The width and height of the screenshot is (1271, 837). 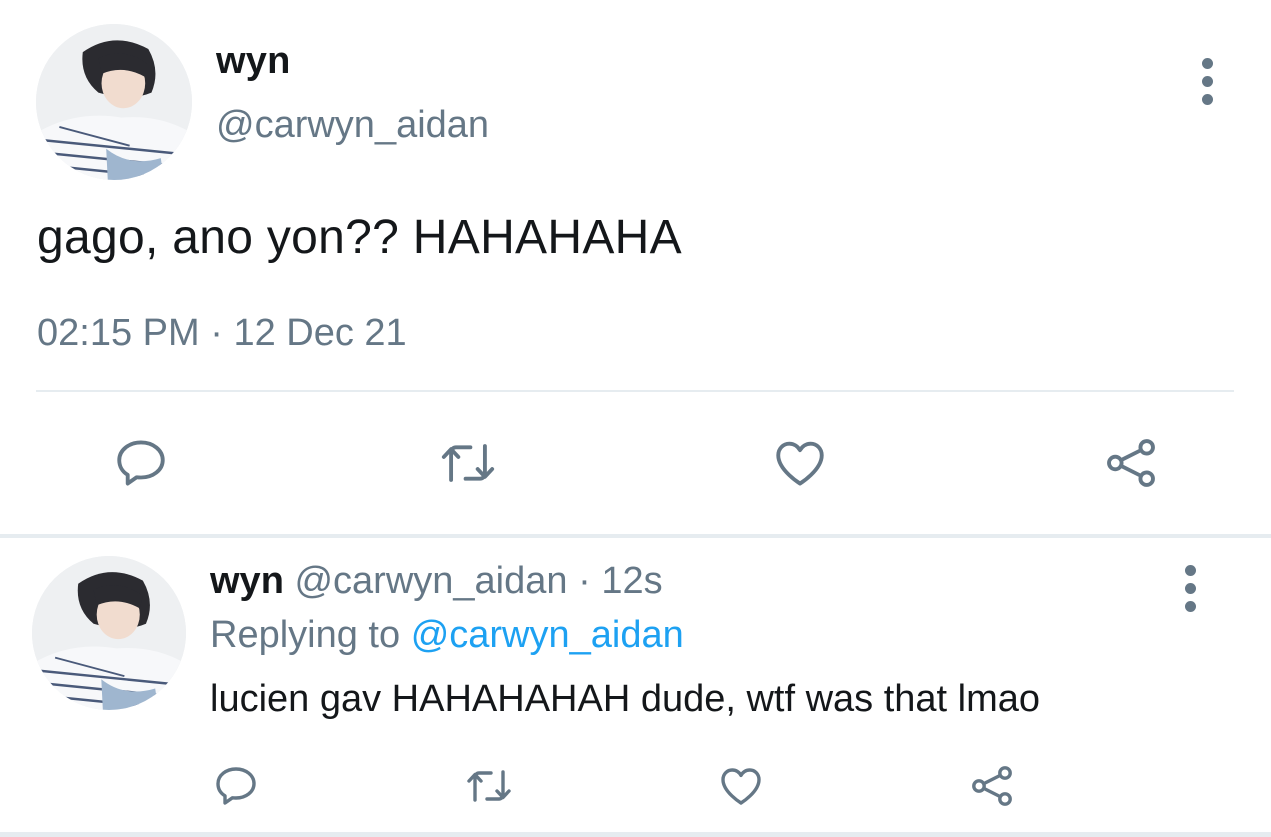 I want to click on tweet-timestamp: 02:15 PM · 12 Dec 21, so click(x=222, y=333).